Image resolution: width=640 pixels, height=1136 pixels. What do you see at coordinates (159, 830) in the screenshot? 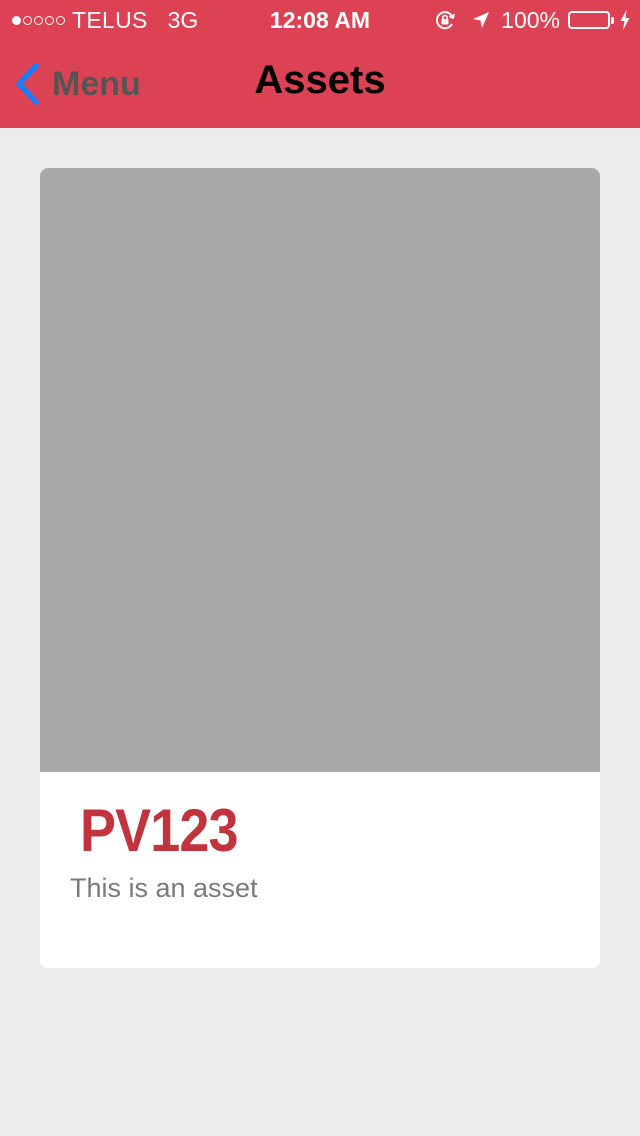
I see `asset-code: PV123` at bounding box center [159, 830].